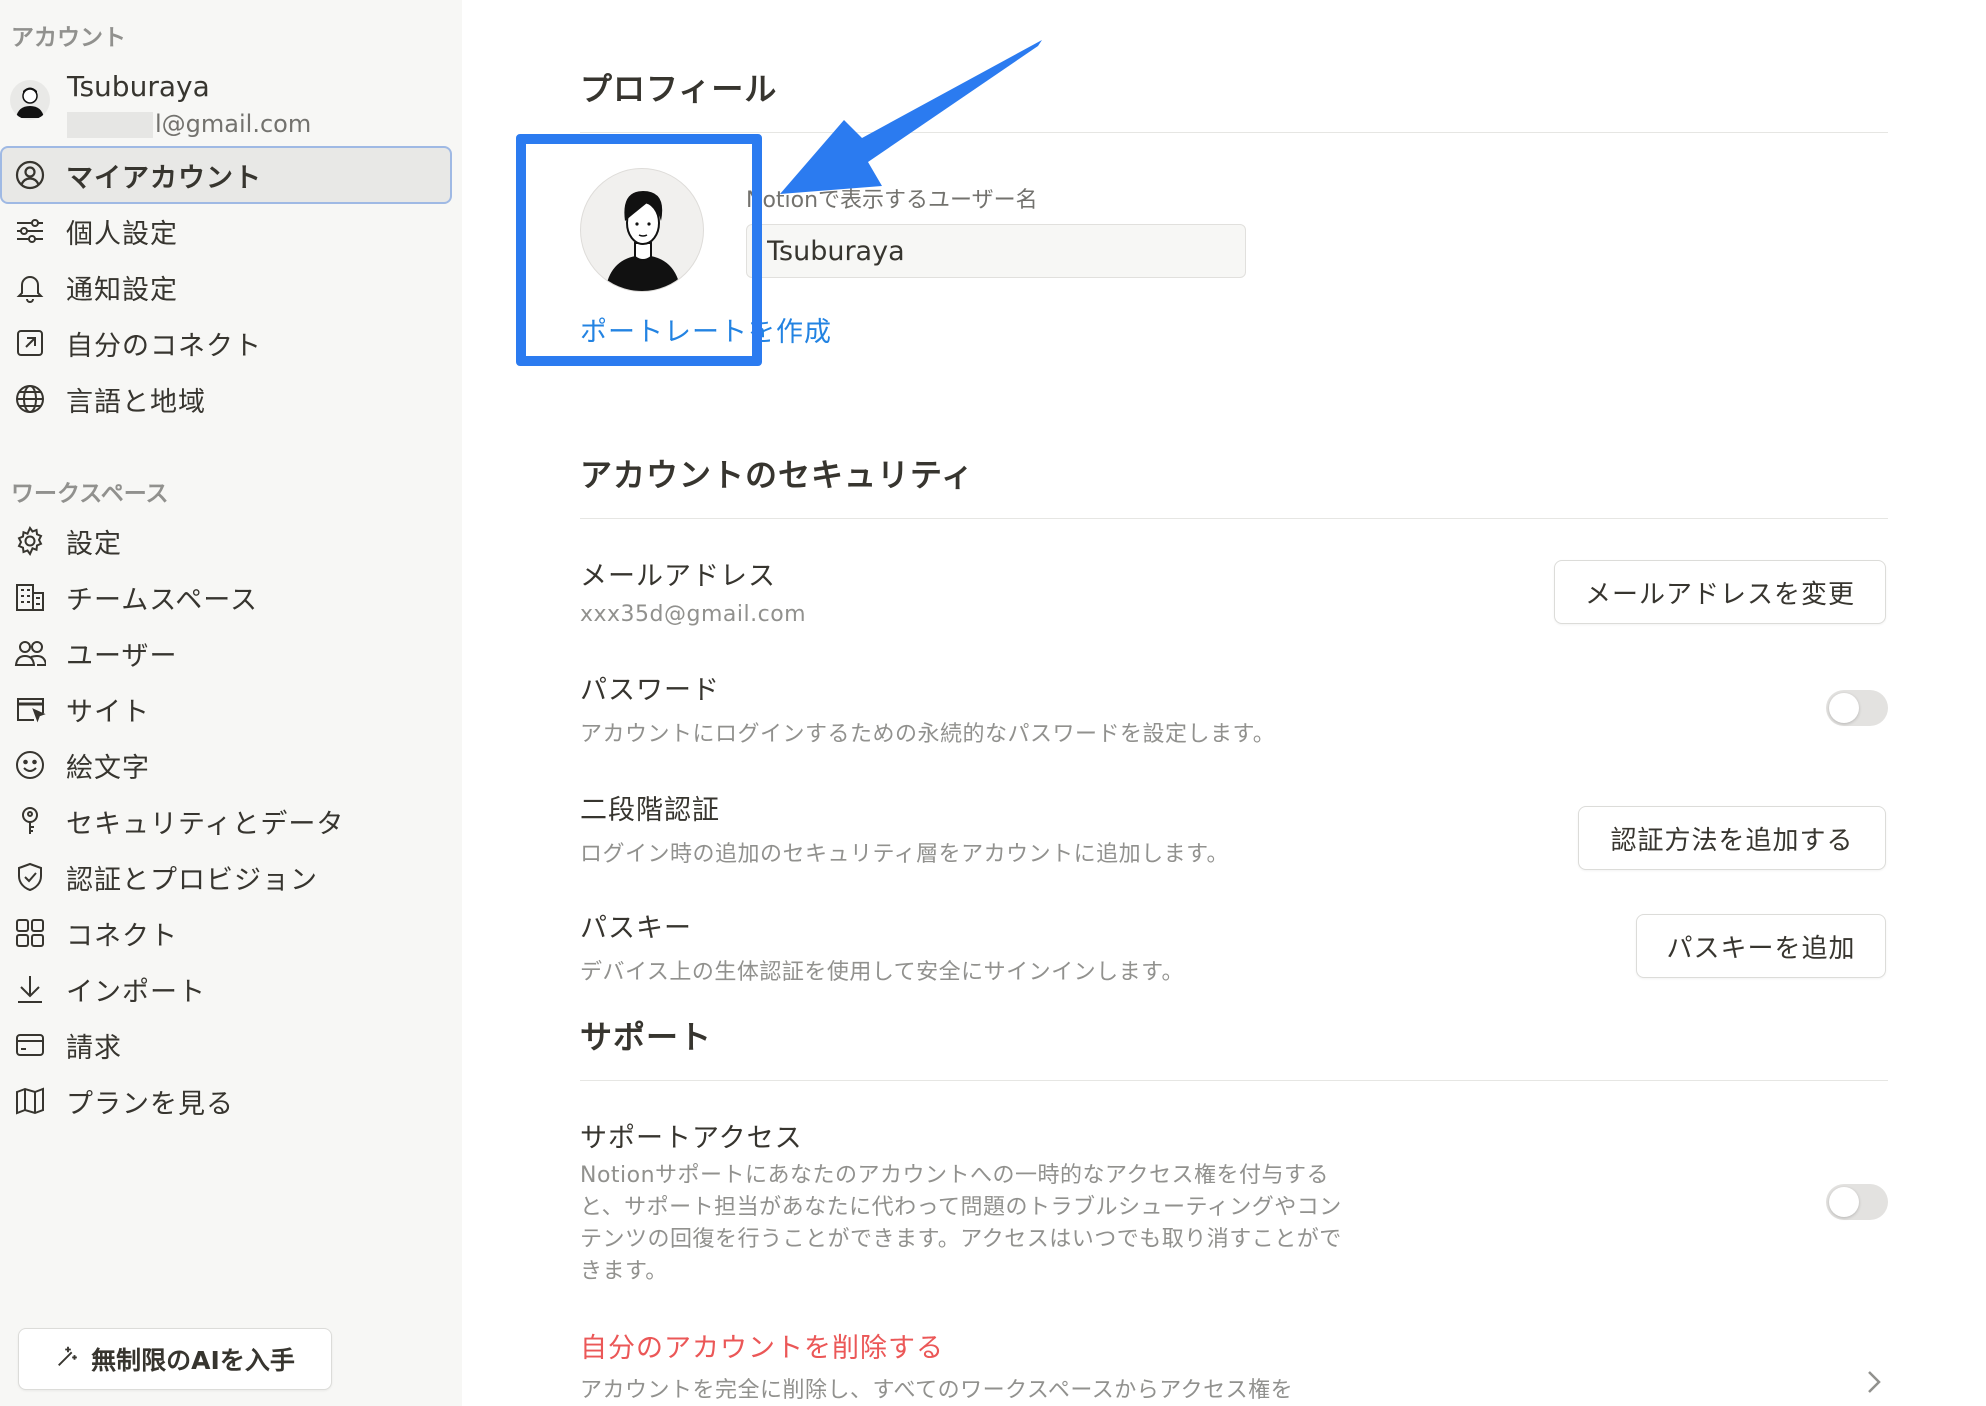  Describe the element at coordinates (679, 89) in the screenshot. I see `profile-heading: プロフィール` at that location.